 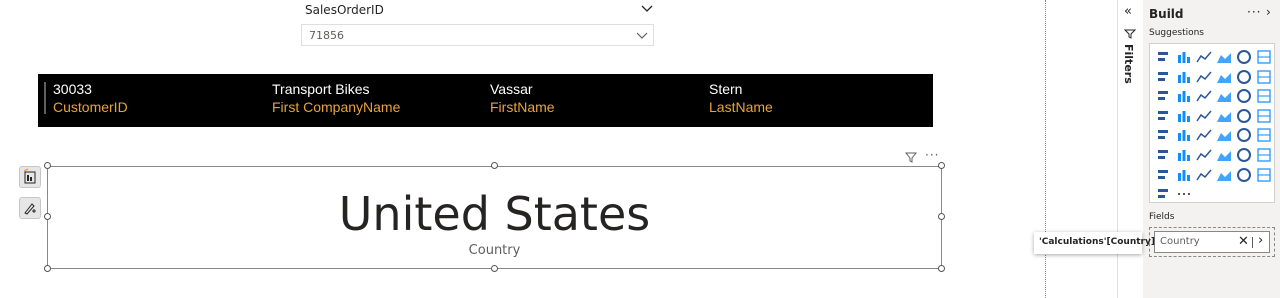 What do you see at coordinates (45, 98) in the screenshot?
I see `card-row-accent-bar` at bounding box center [45, 98].